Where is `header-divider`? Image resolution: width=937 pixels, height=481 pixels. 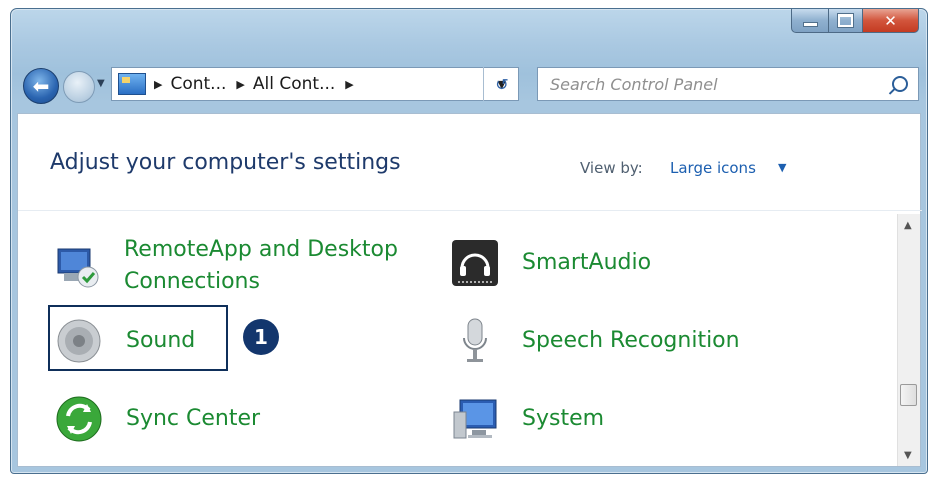 header-divider is located at coordinates (470, 210).